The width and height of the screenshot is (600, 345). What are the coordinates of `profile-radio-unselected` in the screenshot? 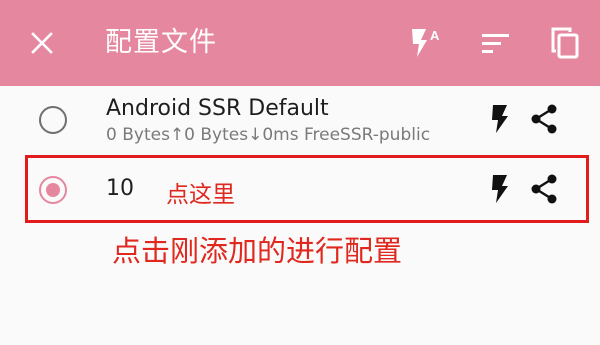 It's located at (53, 120).